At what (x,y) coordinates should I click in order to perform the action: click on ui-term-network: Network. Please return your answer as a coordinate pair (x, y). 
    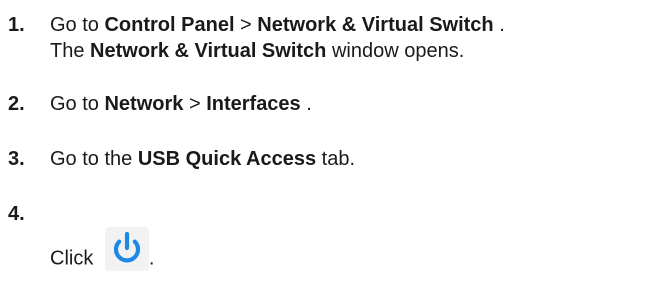
    Looking at the image, I should click on (144, 104).